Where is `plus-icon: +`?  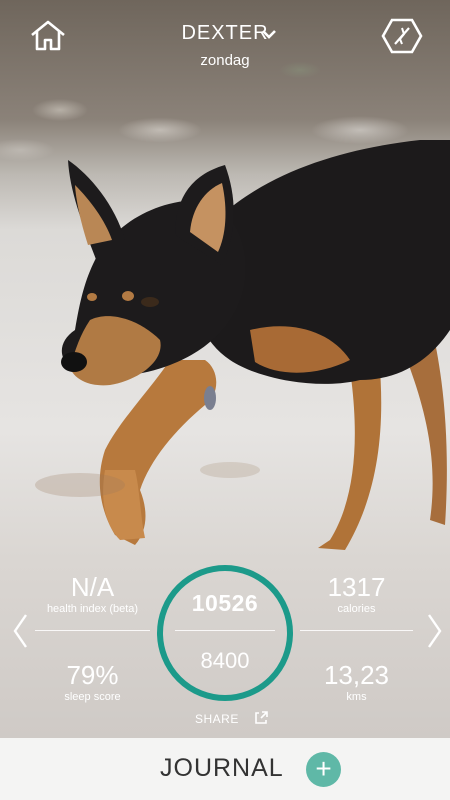 plus-icon: + is located at coordinates (323, 768).